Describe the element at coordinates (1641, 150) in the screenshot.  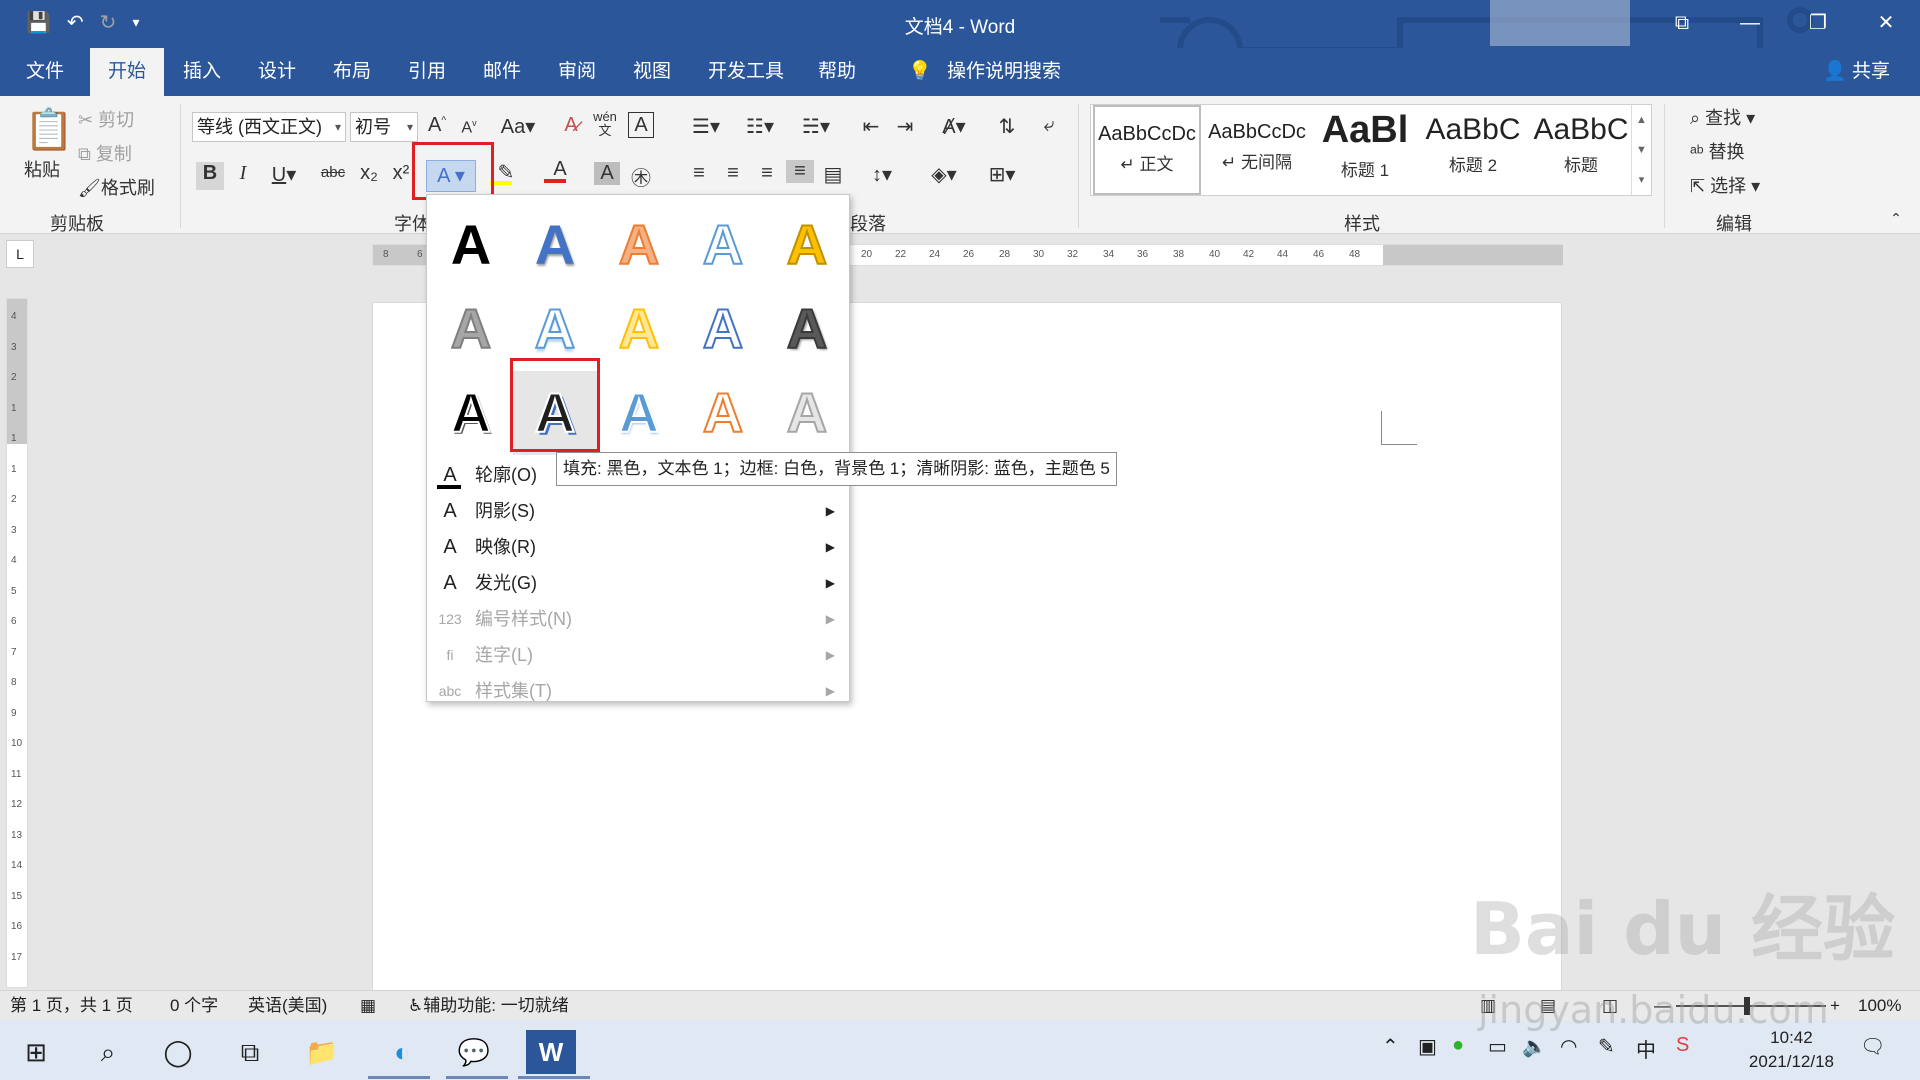
I see `gallery-scroll: ▲ ▼ ▾` at that location.